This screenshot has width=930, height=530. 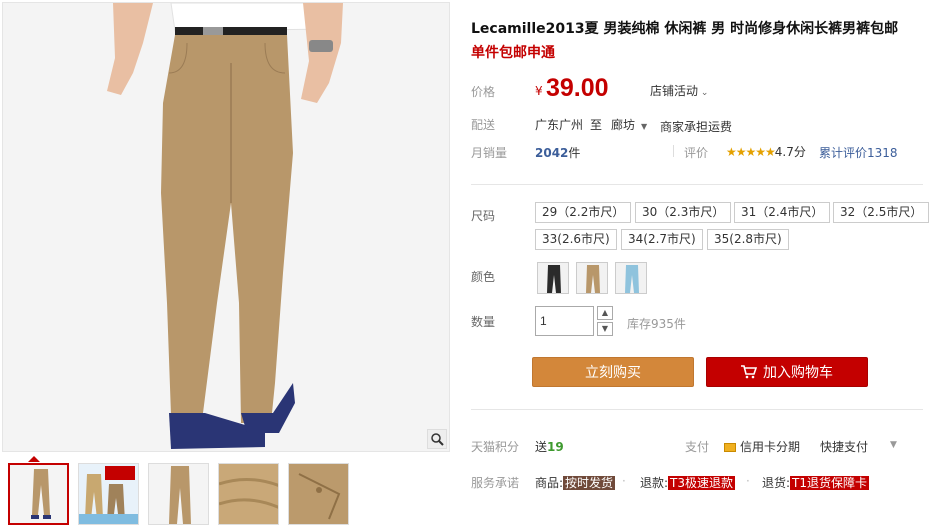 What do you see at coordinates (770, 447) in the screenshot?
I see `credit-installment-label: 信用卡分期` at bounding box center [770, 447].